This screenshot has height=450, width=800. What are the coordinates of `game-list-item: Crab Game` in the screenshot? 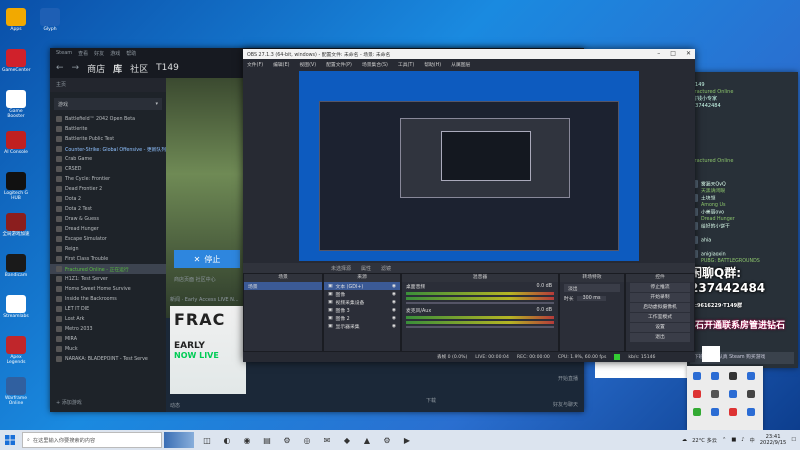 It's located at (108, 159).